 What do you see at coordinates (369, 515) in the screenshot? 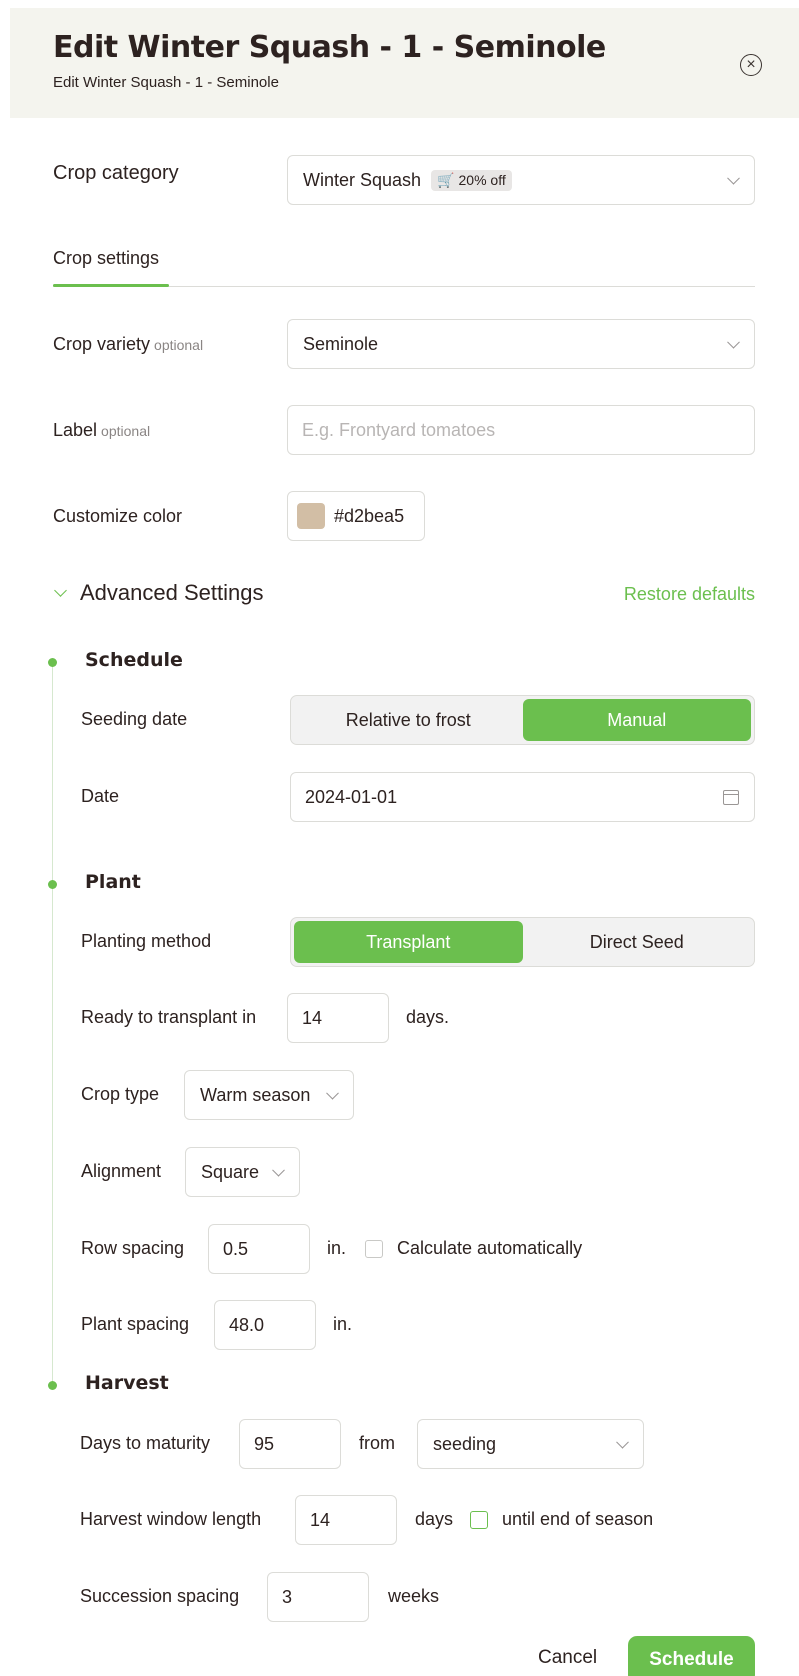
I see `color-hex-value: #d2bea5` at bounding box center [369, 515].